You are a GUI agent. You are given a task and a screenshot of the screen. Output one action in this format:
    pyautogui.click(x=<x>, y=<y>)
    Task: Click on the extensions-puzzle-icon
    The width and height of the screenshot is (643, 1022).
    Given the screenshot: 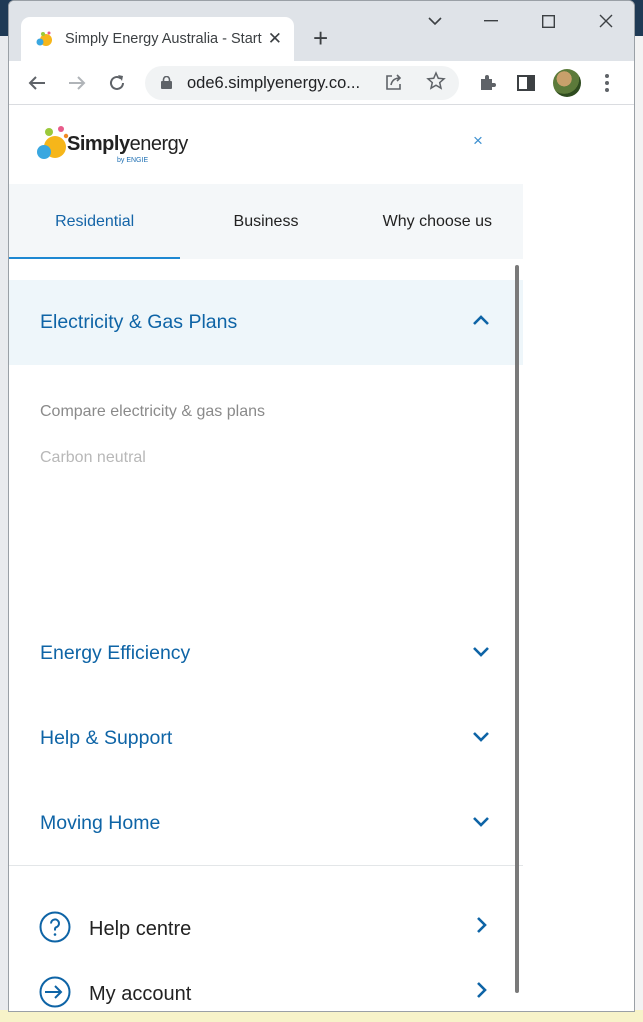 What is the action you would take?
    pyautogui.click(x=487, y=83)
    